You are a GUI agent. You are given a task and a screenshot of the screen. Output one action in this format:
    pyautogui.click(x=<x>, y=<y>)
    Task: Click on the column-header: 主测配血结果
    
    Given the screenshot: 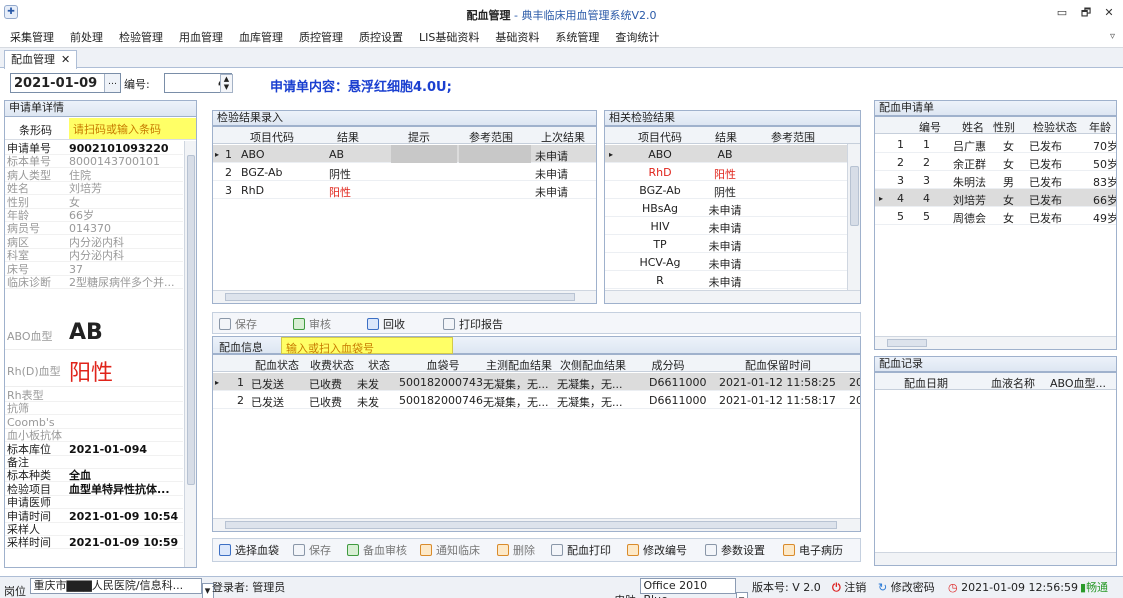 What is the action you would take?
    pyautogui.click(x=519, y=365)
    